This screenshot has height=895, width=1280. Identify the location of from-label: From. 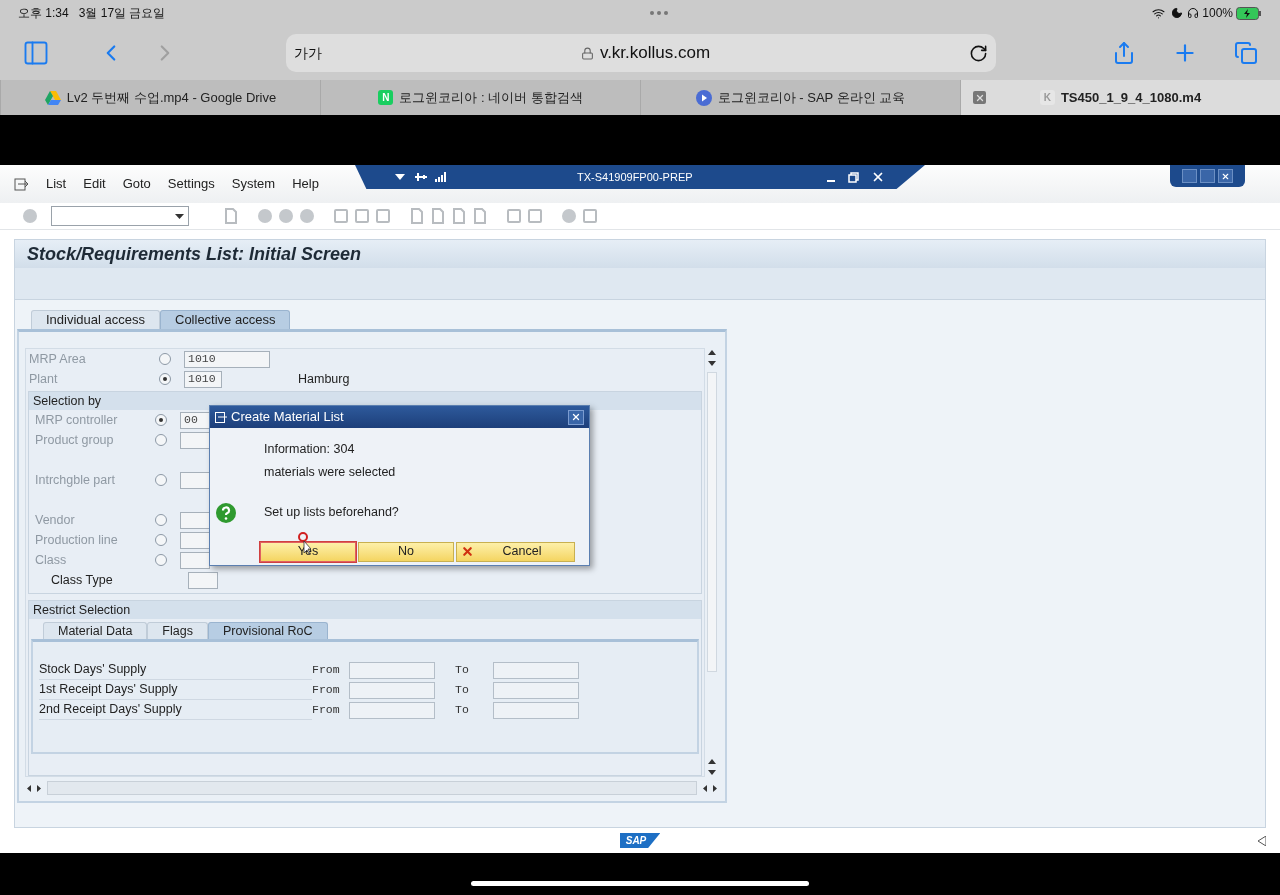
(326, 670).